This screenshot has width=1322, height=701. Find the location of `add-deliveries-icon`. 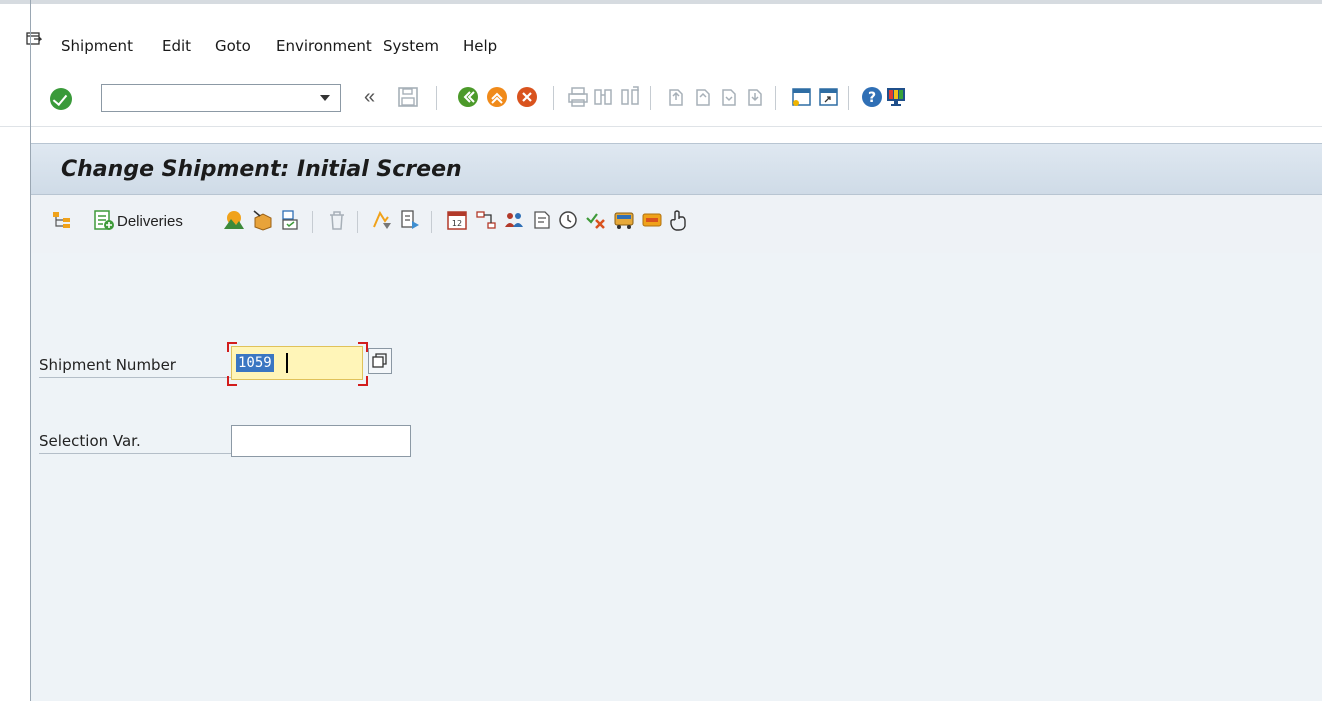

add-deliveries-icon is located at coordinates (104, 220).